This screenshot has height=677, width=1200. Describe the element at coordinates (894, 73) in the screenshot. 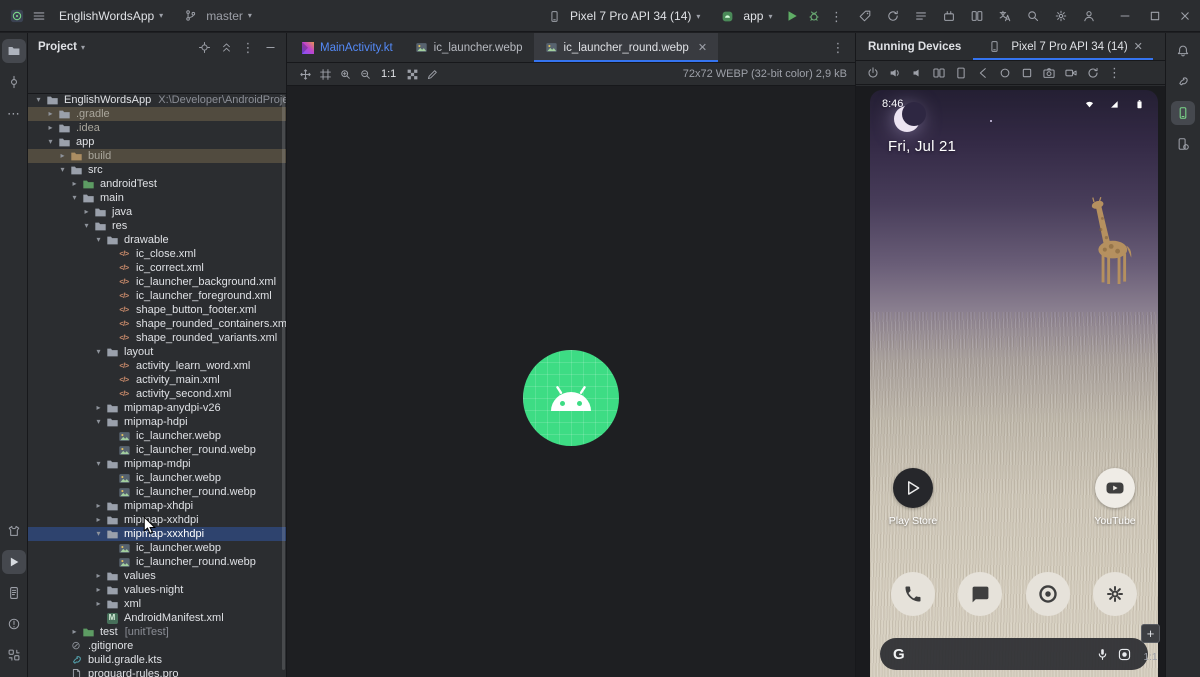

I see `volume-up-icon` at that location.